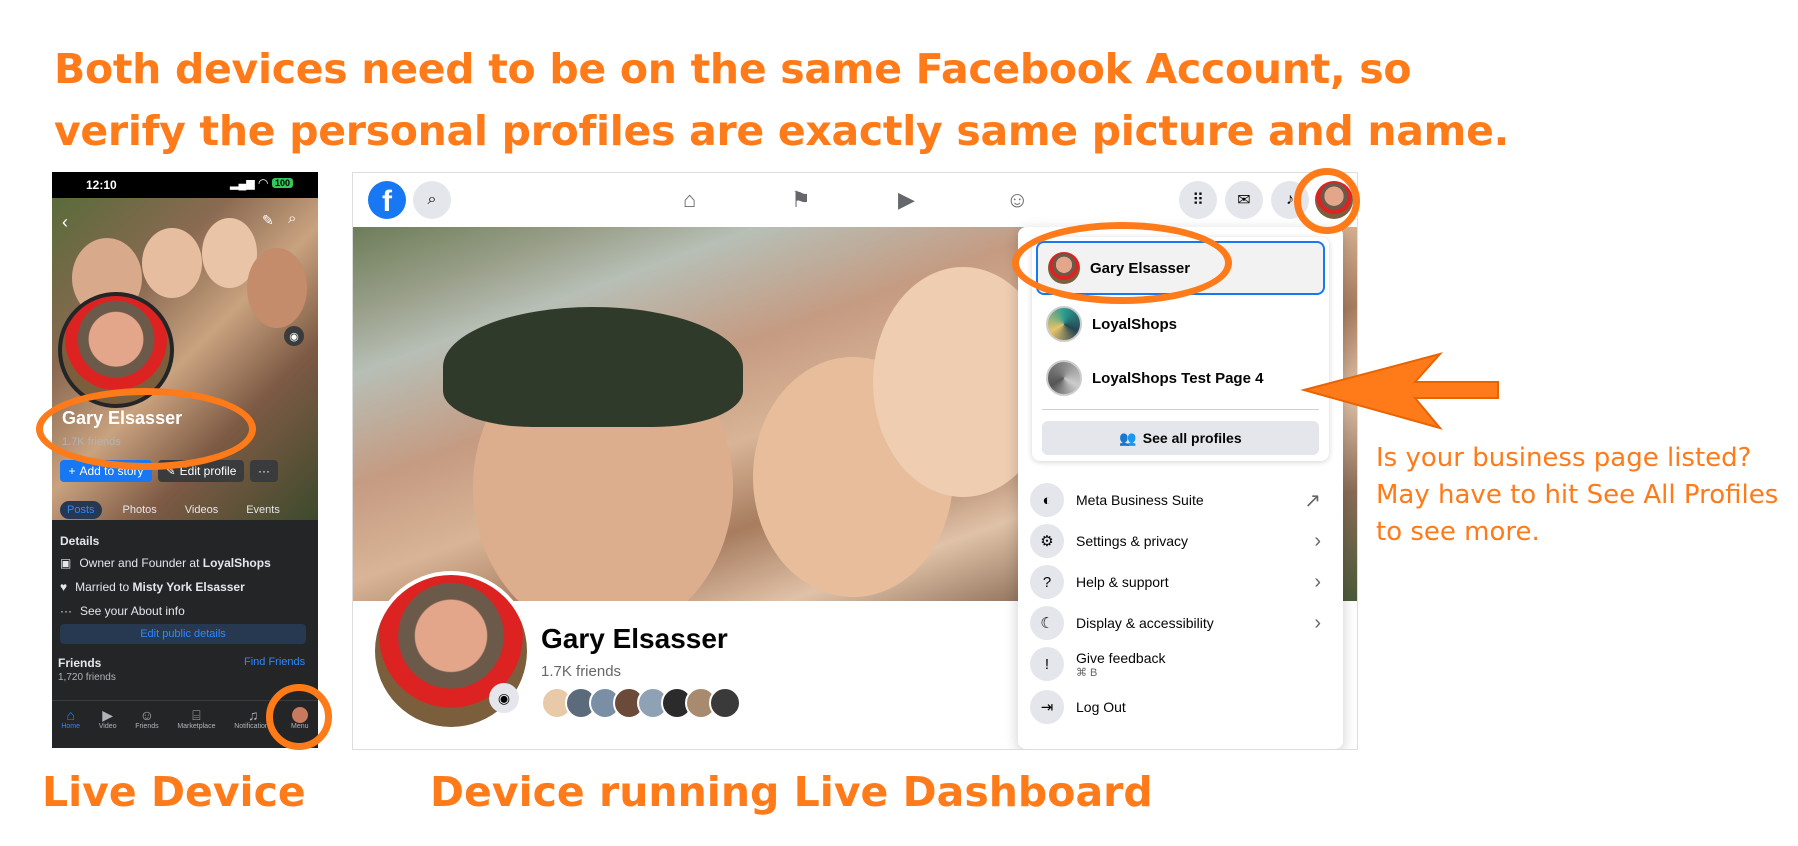 This screenshot has height=846, width=1798. What do you see at coordinates (1087, 672) in the screenshot?
I see `shortcut-hint: ⌘ B` at bounding box center [1087, 672].